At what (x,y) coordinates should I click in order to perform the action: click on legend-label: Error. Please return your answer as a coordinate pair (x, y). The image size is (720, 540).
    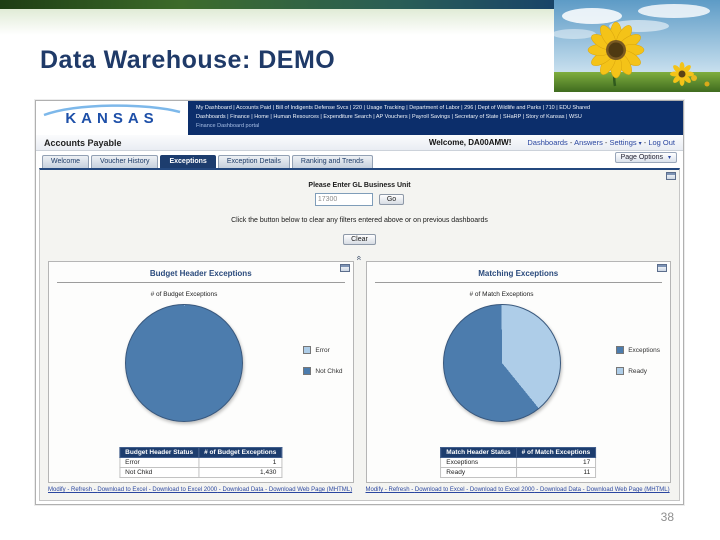
    Looking at the image, I should click on (322, 350).